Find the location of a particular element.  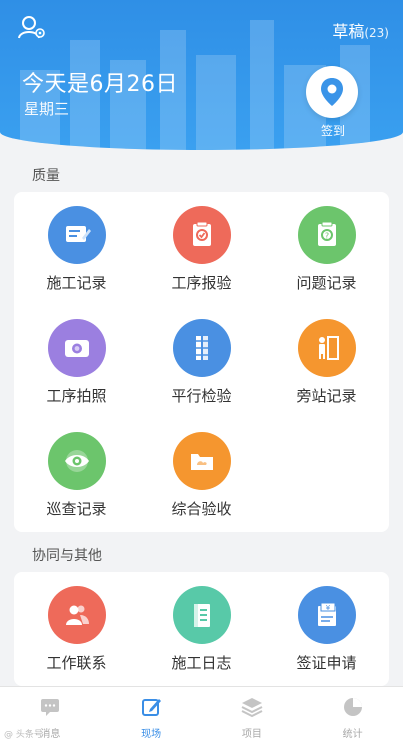

grid-item-issue-record: ? 问题记录 is located at coordinates (326, 242).